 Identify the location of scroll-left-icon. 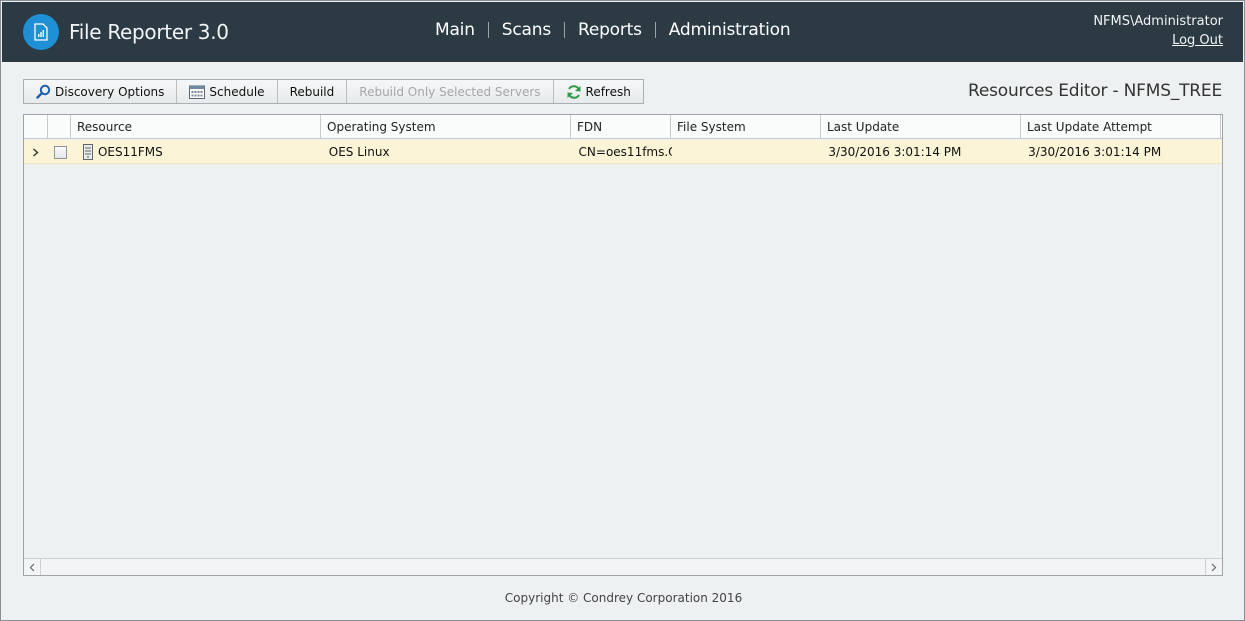
(32, 567).